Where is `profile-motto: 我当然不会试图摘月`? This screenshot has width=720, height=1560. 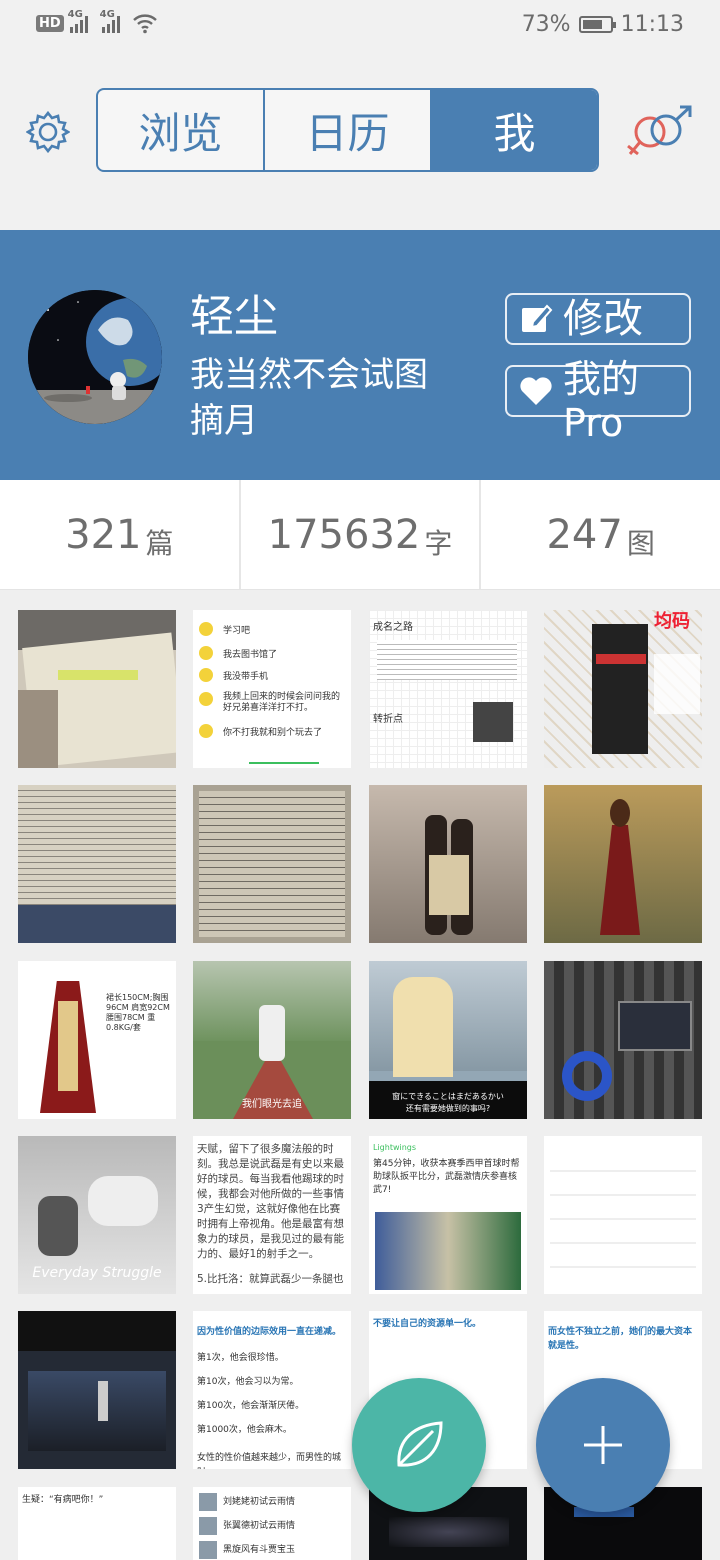
profile-motto: 我当然不会试图摘月 is located at coordinates (309, 398).